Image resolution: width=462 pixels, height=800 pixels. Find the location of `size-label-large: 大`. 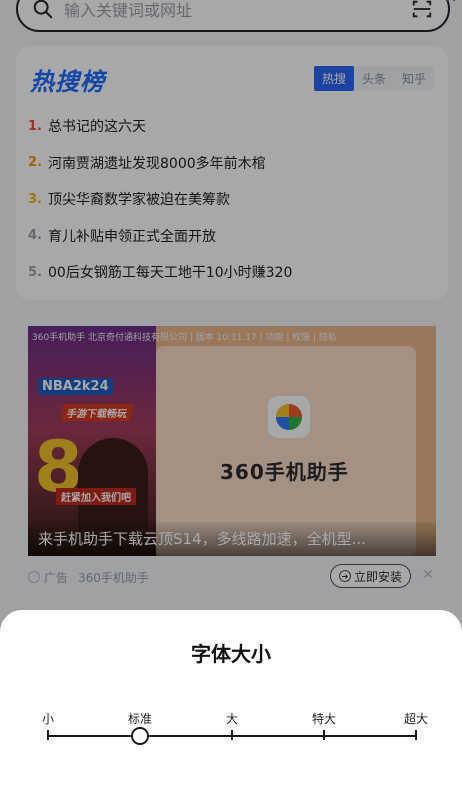

size-label-large: 大 is located at coordinates (232, 718).